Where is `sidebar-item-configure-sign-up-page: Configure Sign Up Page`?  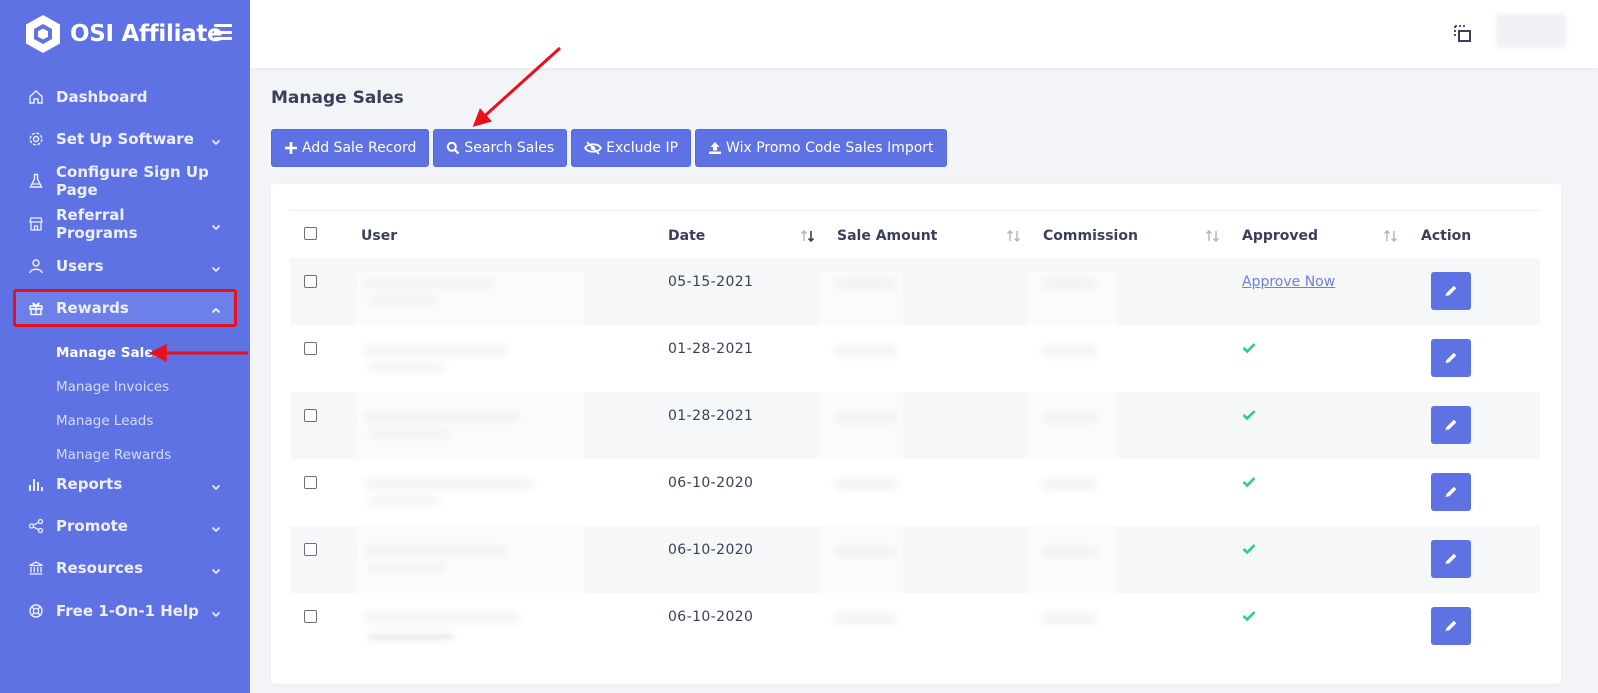
sidebar-item-configure-sign-up-page: Configure Sign Up Page is located at coordinates (125, 181).